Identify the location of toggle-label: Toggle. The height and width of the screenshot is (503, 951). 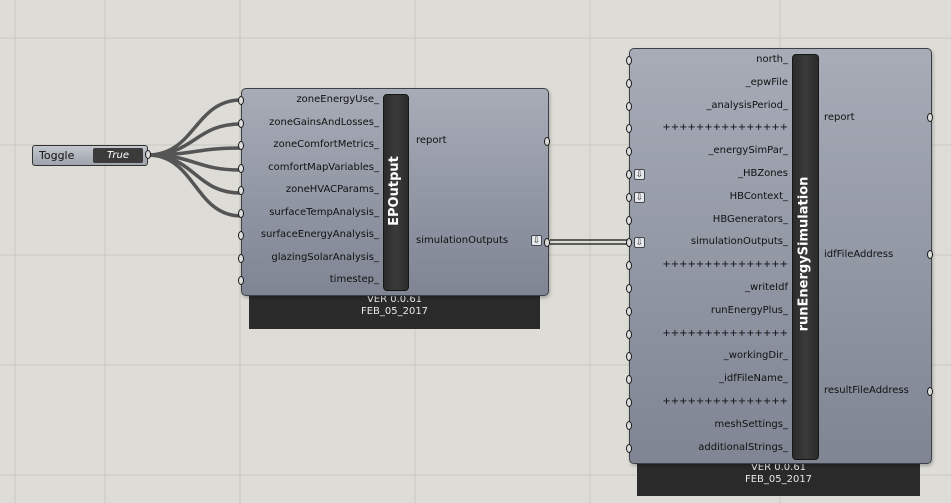
(57, 155).